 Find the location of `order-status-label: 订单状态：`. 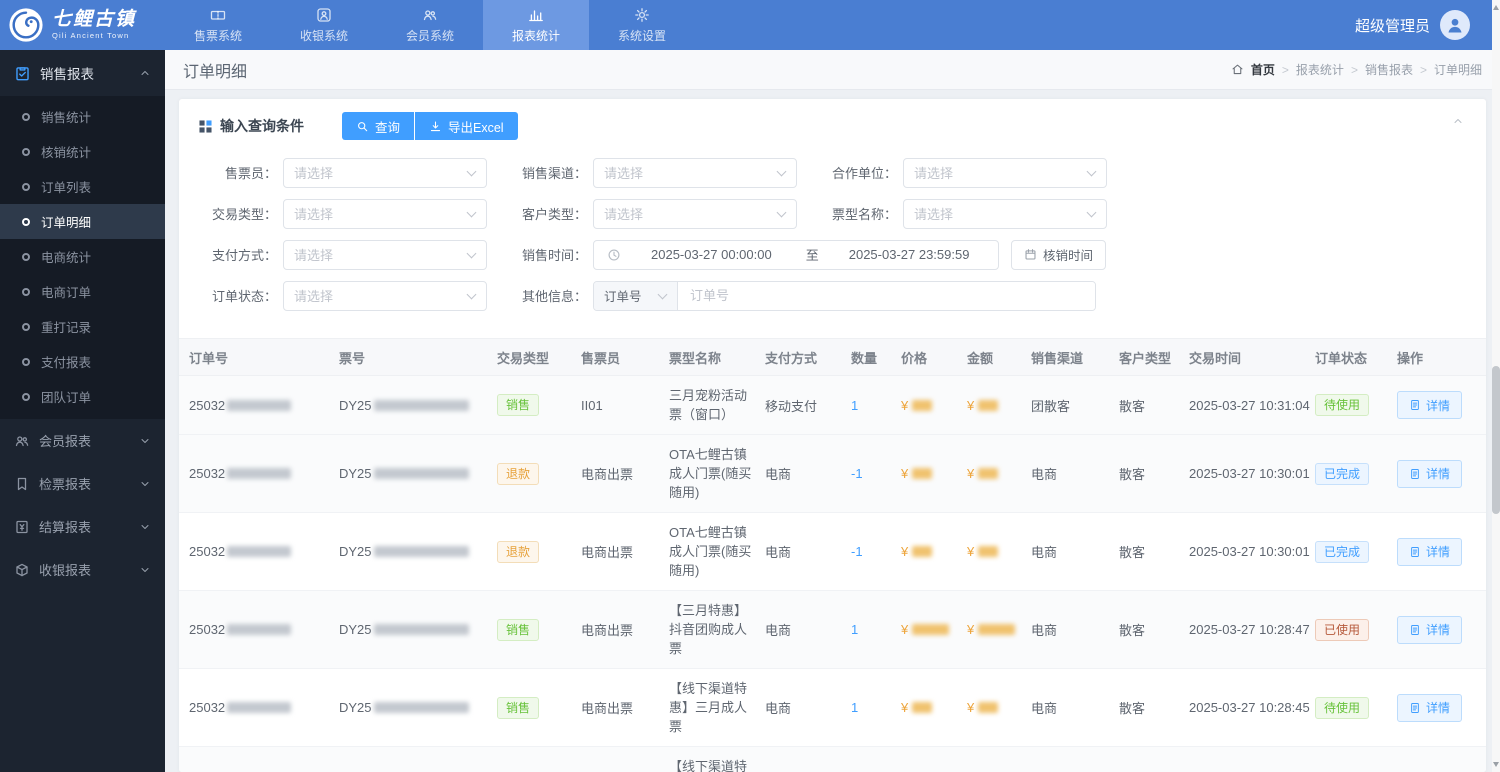

order-status-label: 订单状态： is located at coordinates (244, 296).